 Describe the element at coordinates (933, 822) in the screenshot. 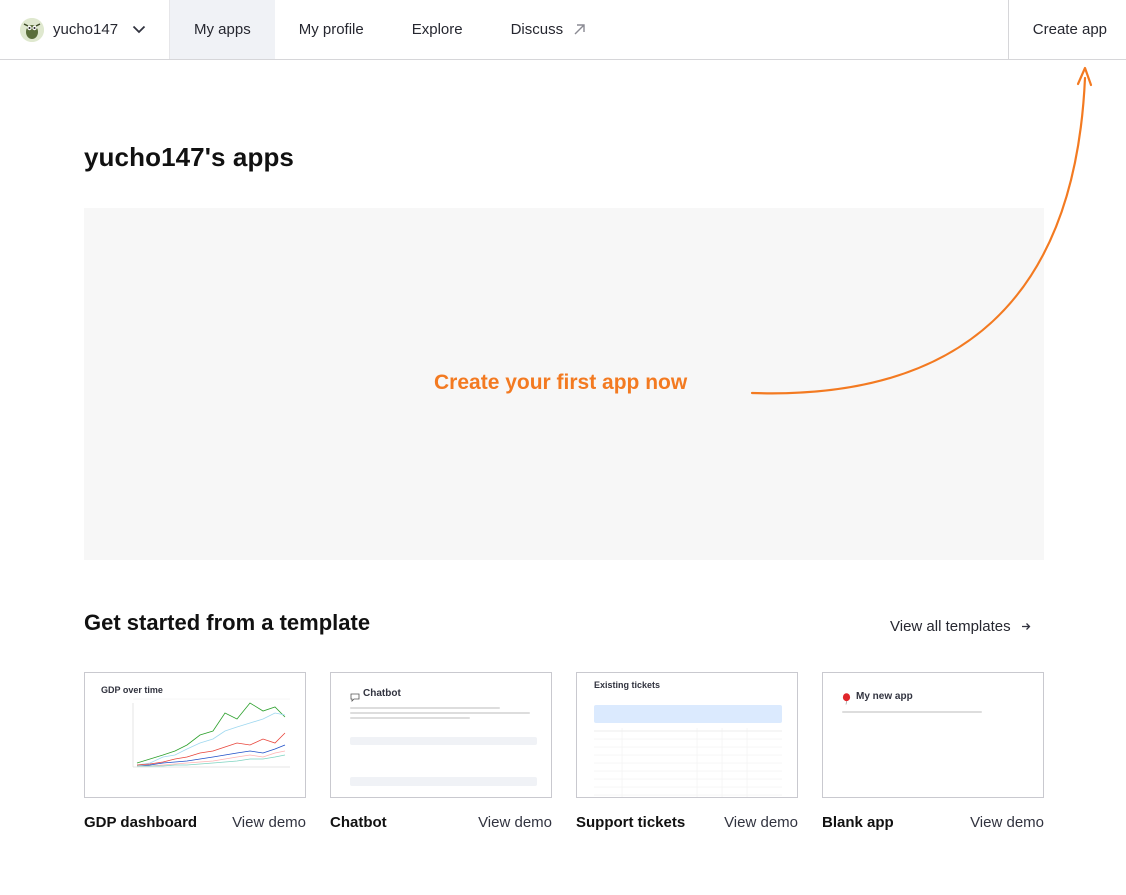

I see `template-card-footer: Blank app View demo` at that location.